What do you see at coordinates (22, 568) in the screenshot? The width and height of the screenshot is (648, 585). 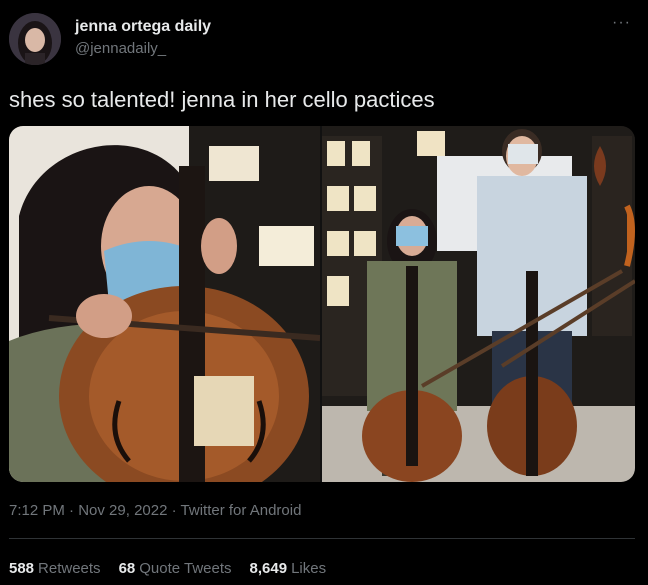 I see `retweets-count: 588` at bounding box center [22, 568].